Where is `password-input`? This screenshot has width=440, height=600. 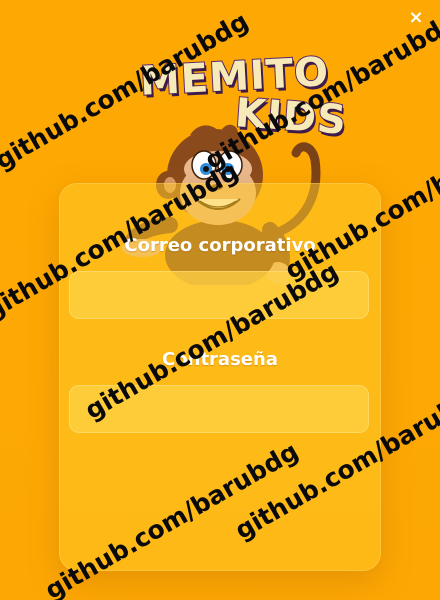
password-input is located at coordinates (219, 409).